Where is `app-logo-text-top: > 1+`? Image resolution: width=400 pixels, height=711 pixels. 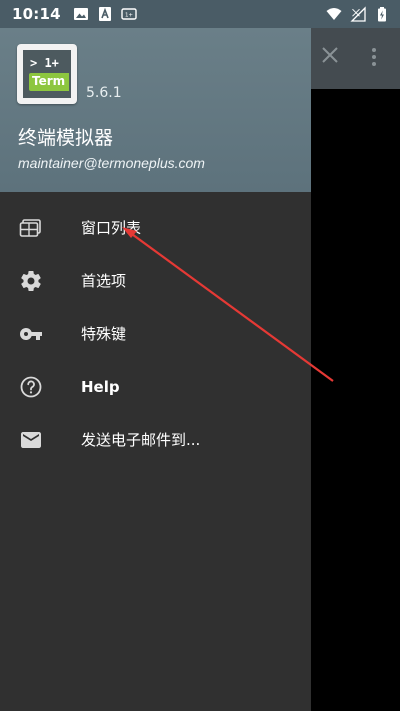
app-logo-text-top: > 1+ is located at coordinates (44, 63).